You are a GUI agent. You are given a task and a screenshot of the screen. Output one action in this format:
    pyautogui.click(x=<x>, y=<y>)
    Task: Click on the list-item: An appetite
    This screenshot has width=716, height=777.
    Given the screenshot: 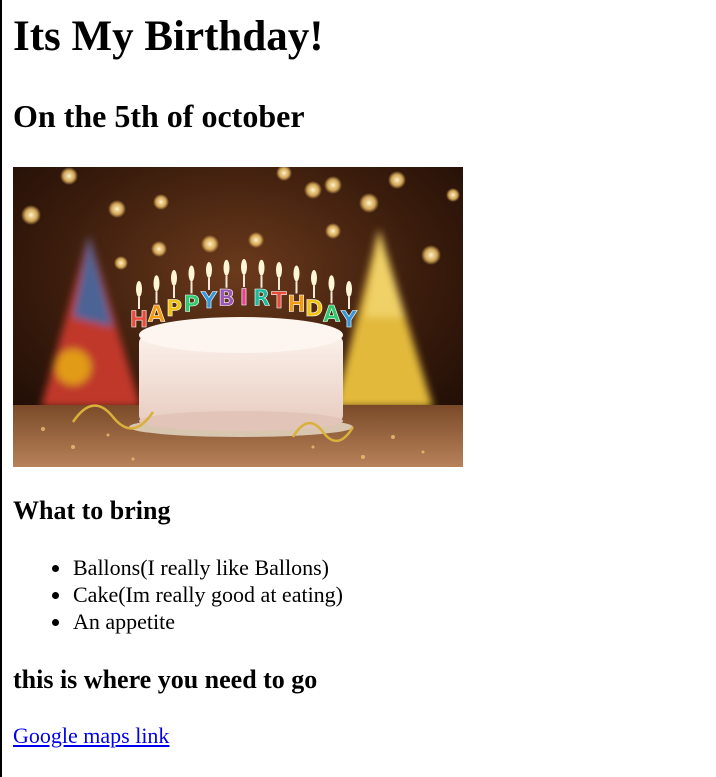 What is the action you would take?
    pyautogui.click(x=178, y=621)
    